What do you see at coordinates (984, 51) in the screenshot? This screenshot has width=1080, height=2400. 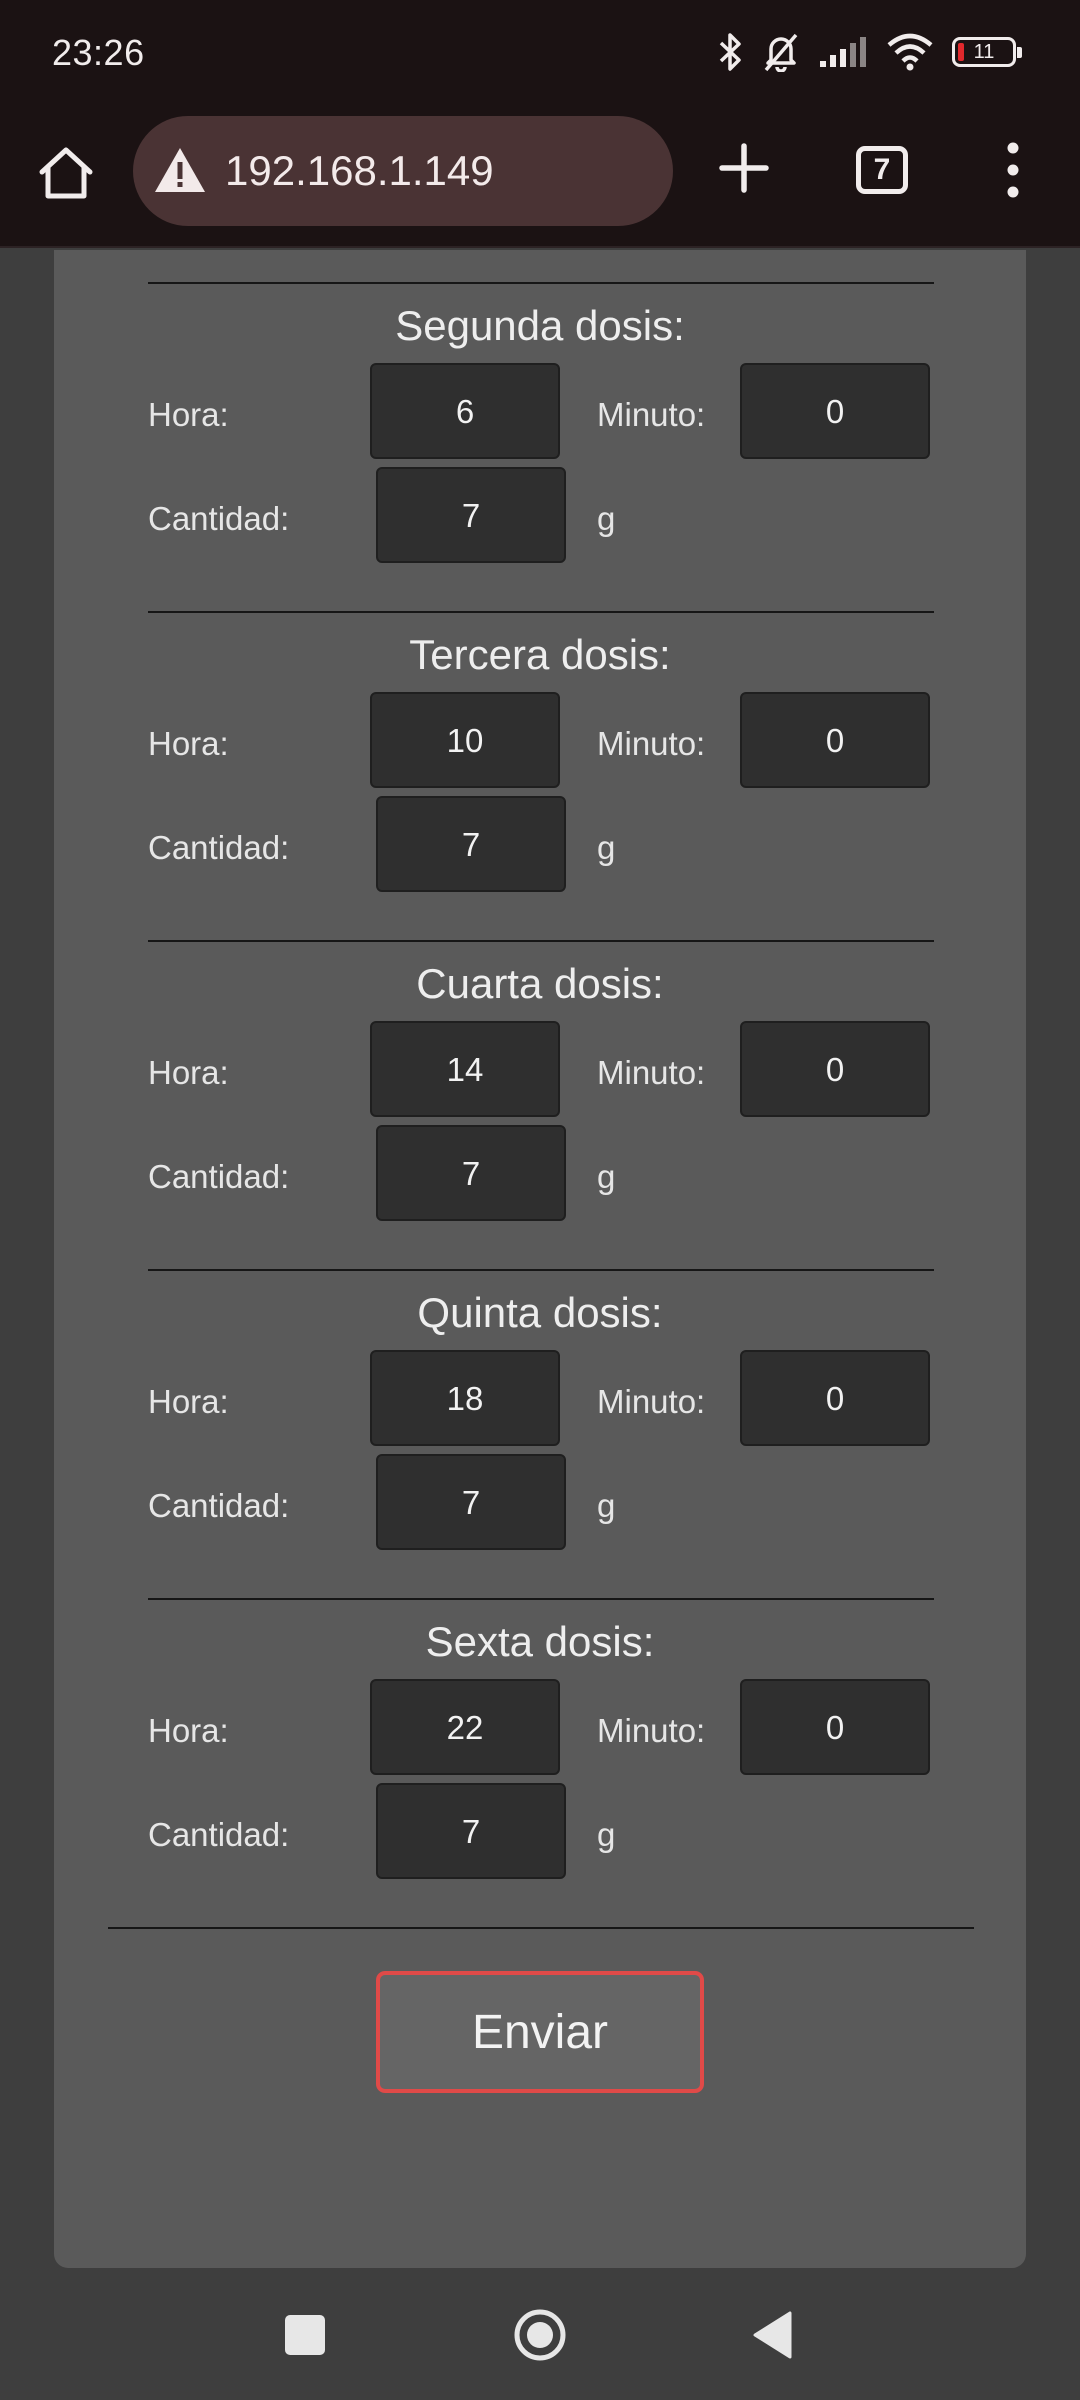 I see `battery-text: 11` at bounding box center [984, 51].